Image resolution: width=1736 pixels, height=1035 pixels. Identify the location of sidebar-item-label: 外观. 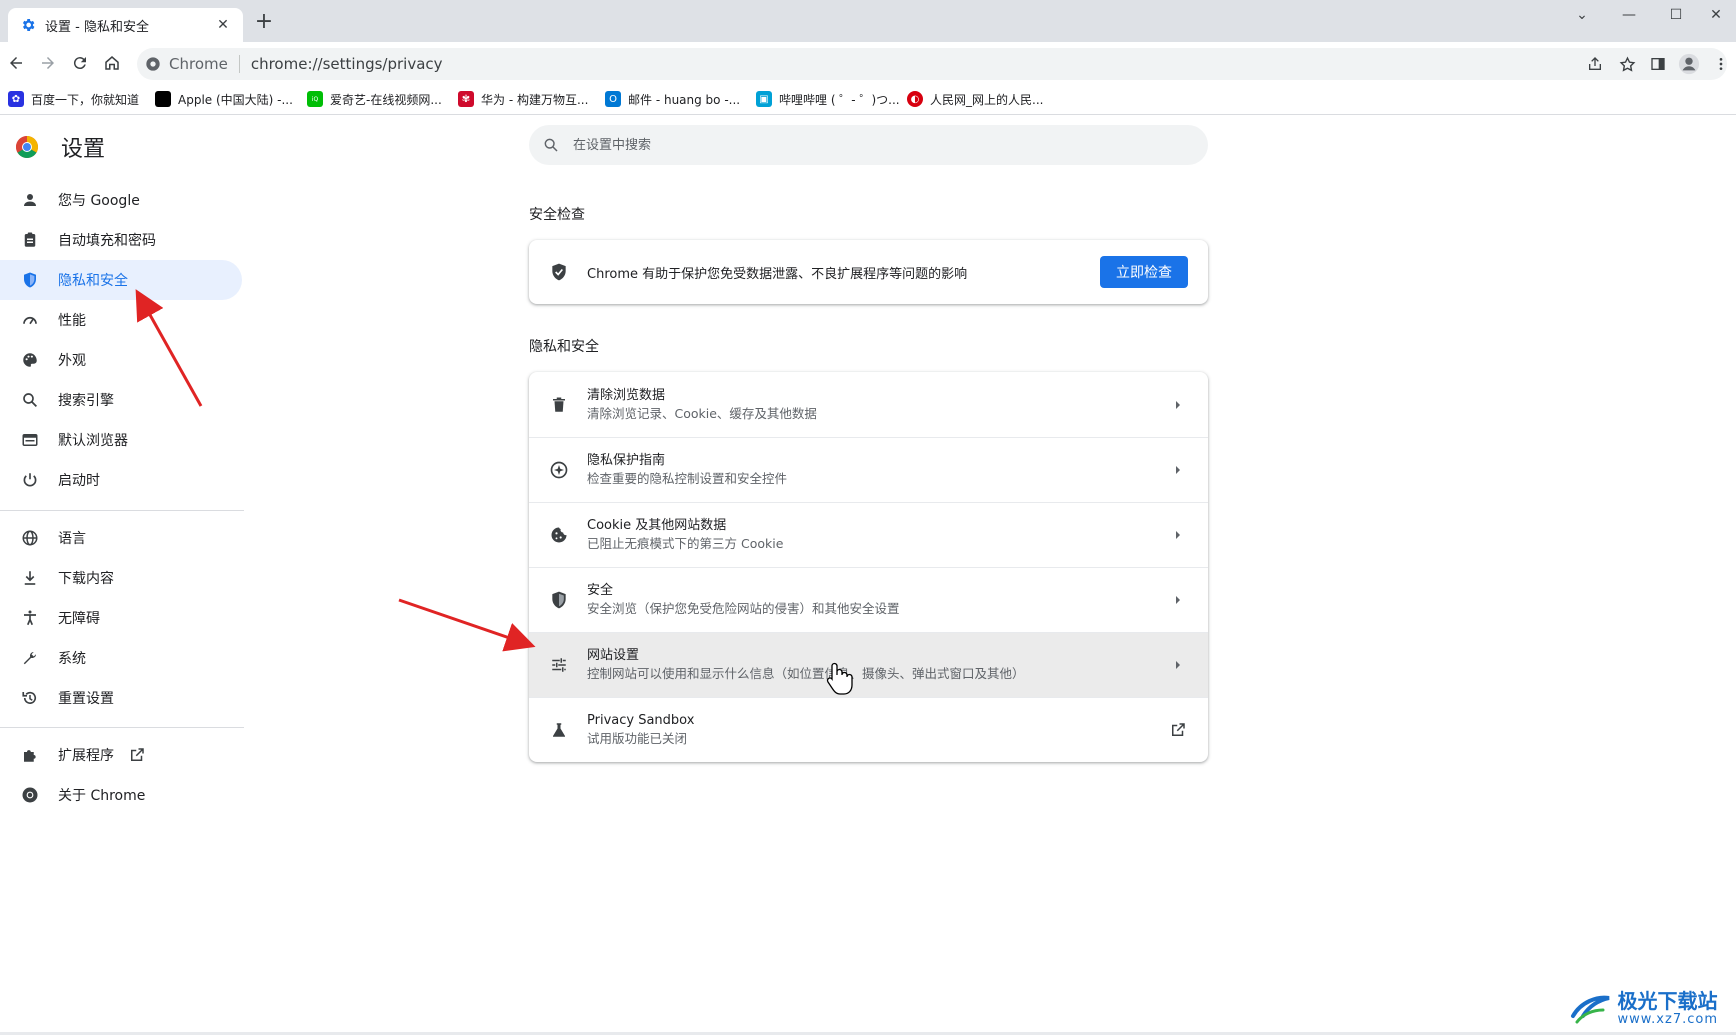
(72, 361).